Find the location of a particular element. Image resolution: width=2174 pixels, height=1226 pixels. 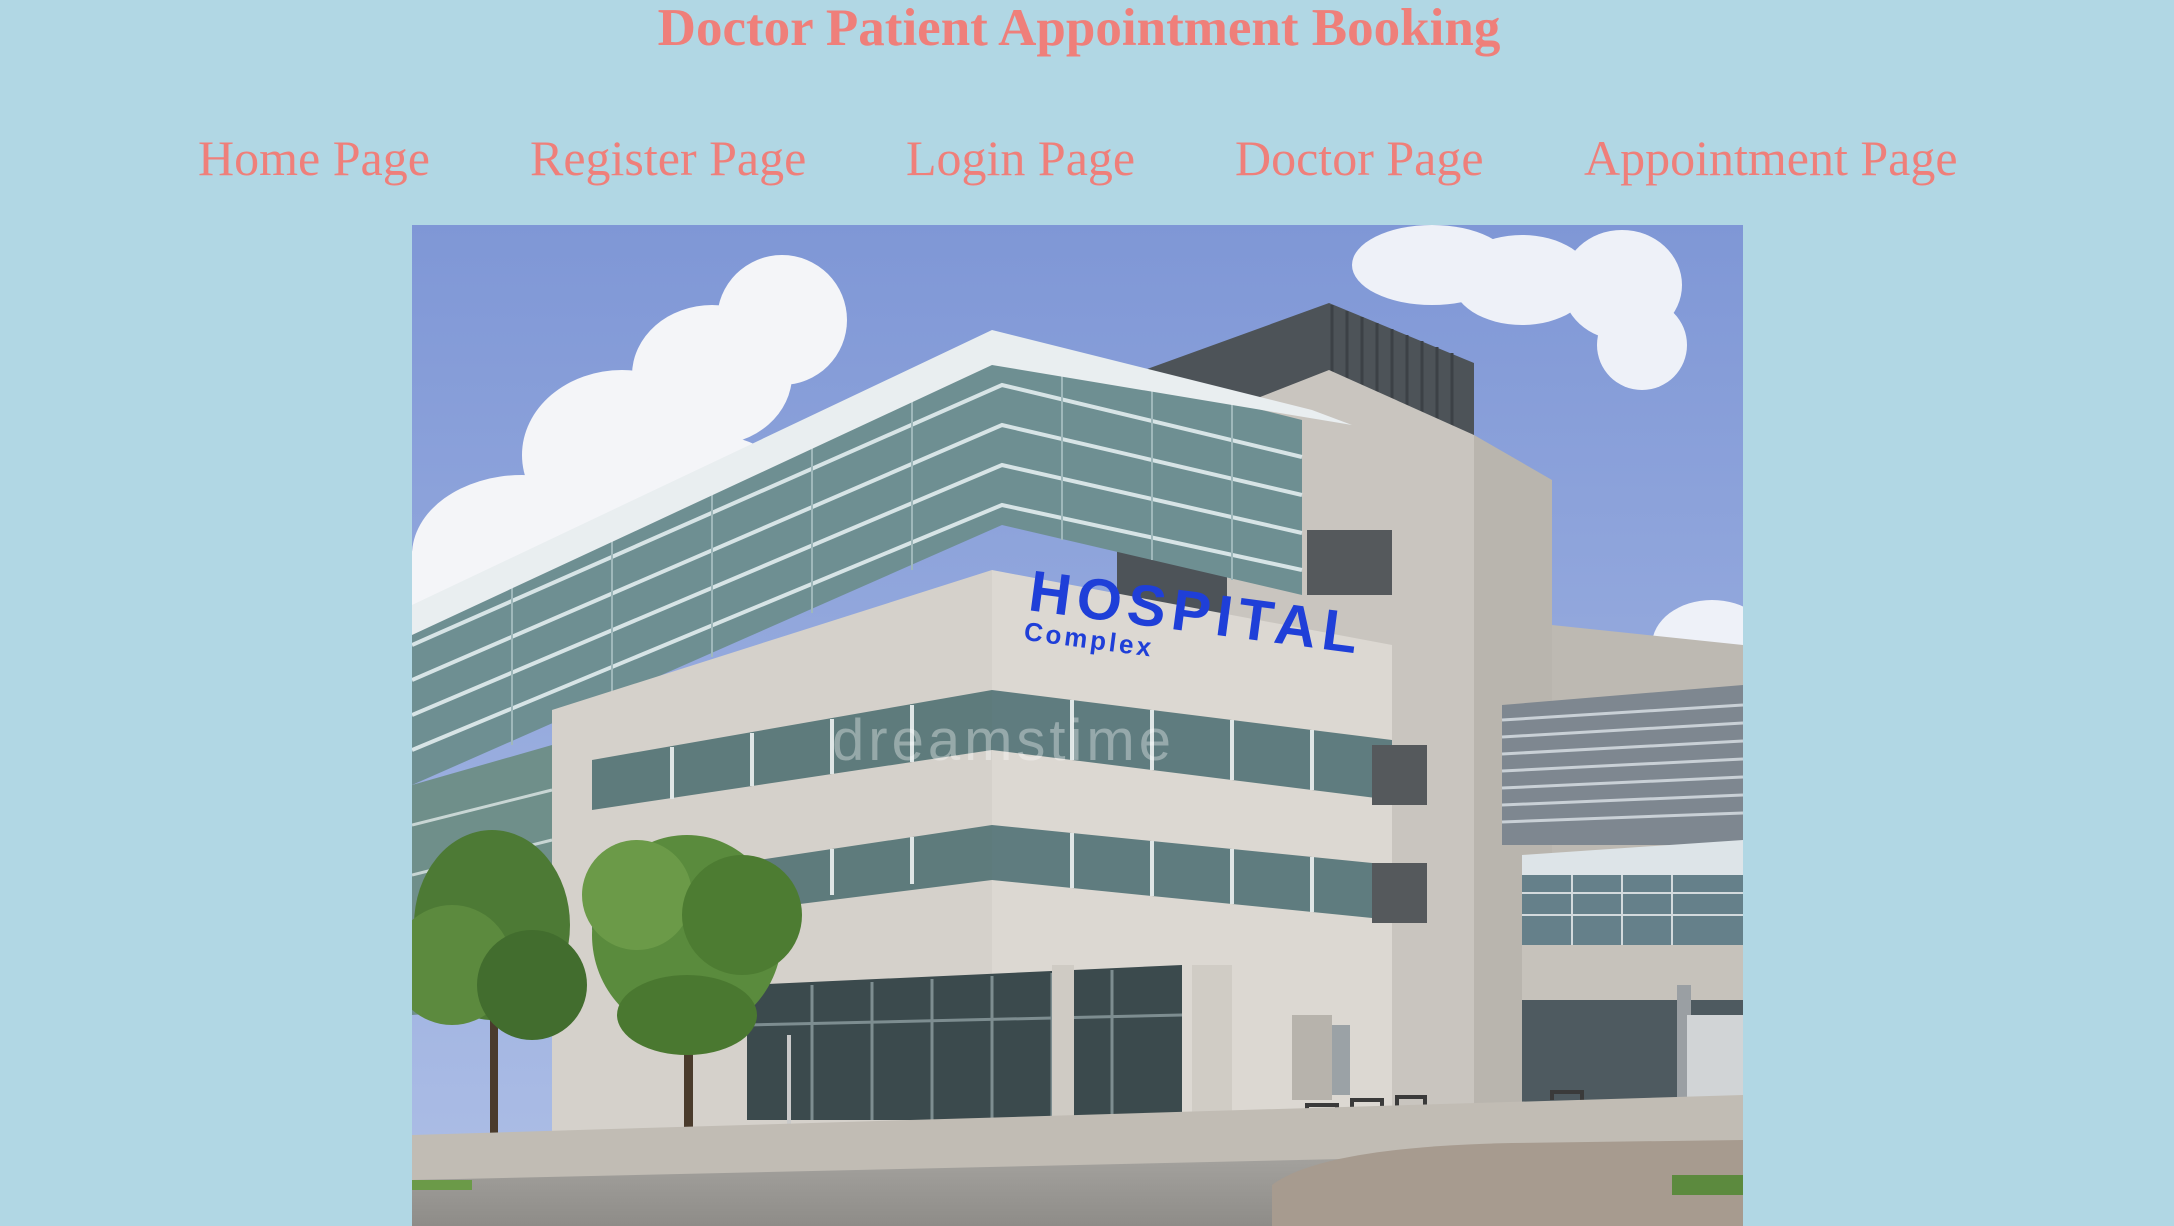

nav-link-home: Home Page is located at coordinates (314, 158).